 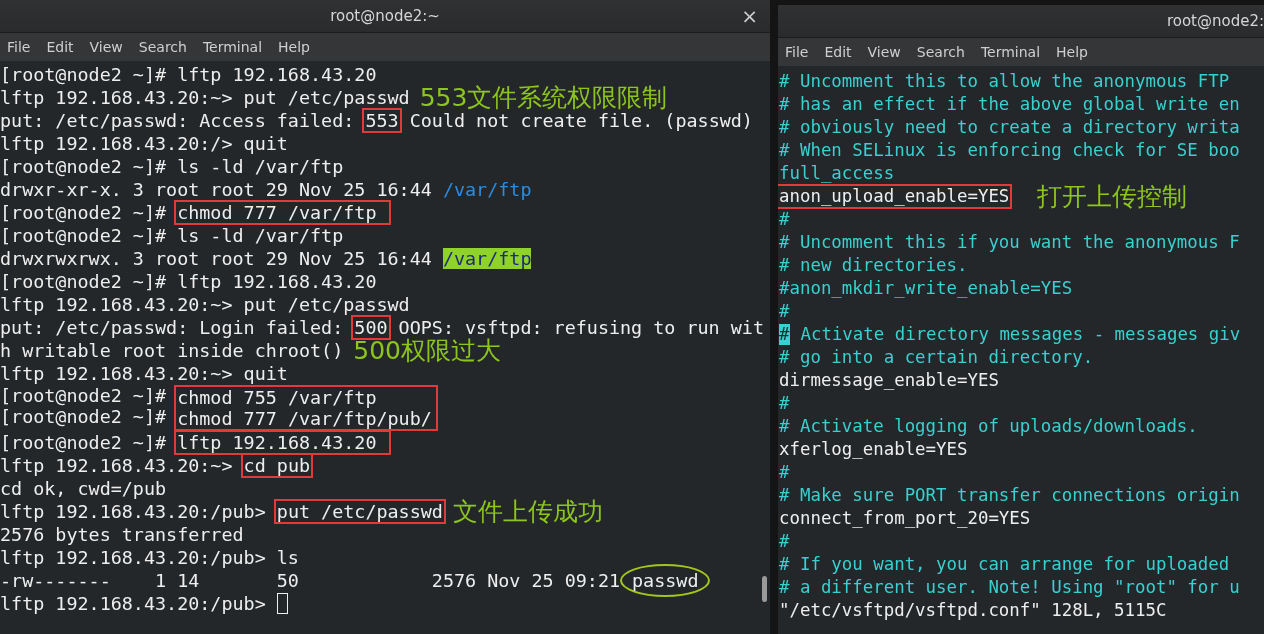 What do you see at coordinates (889, 380) in the screenshot?
I see `terminal-text: dirmessage_enable=YES` at bounding box center [889, 380].